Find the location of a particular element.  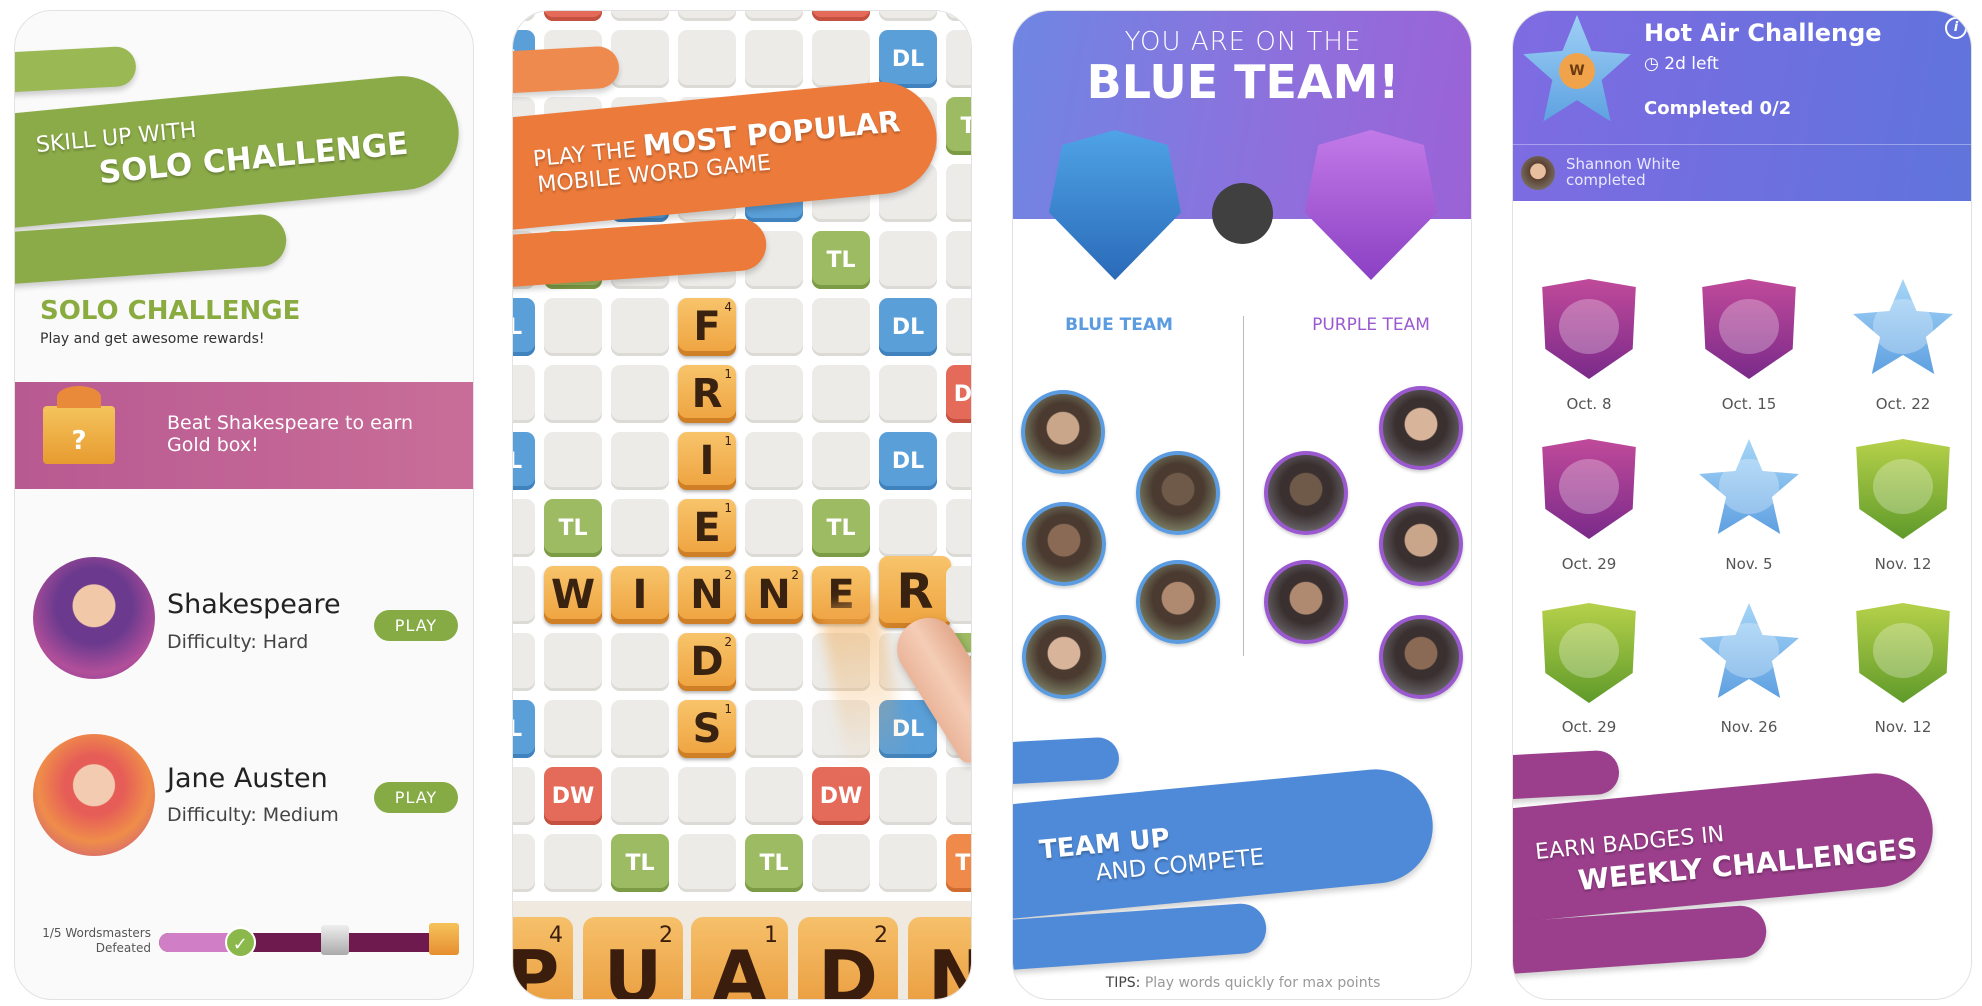

letter-tile: F4 is located at coordinates (707, 327).